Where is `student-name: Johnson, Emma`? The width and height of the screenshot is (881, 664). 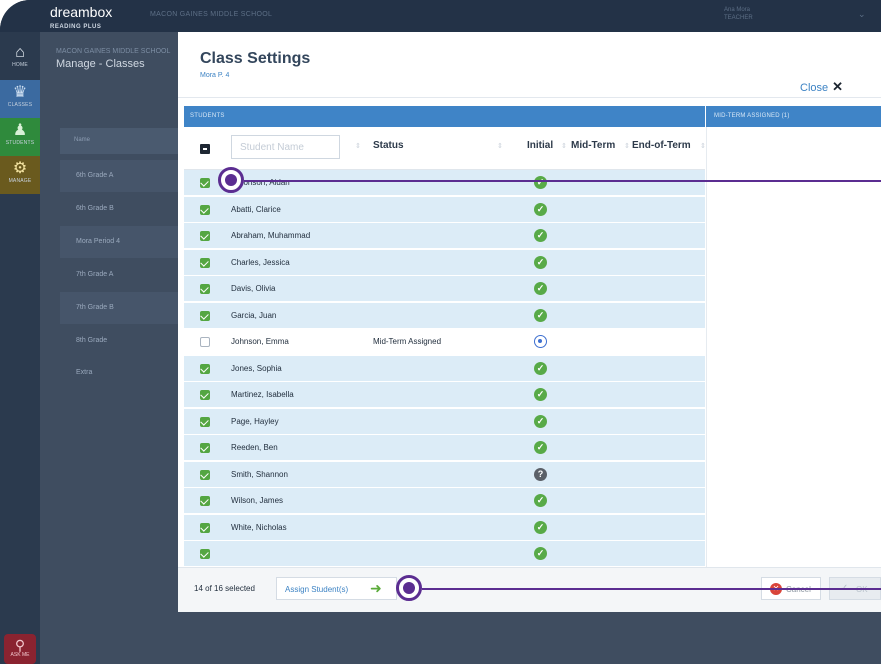 student-name: Johnson, Emma is located at coordinates (260, 341).